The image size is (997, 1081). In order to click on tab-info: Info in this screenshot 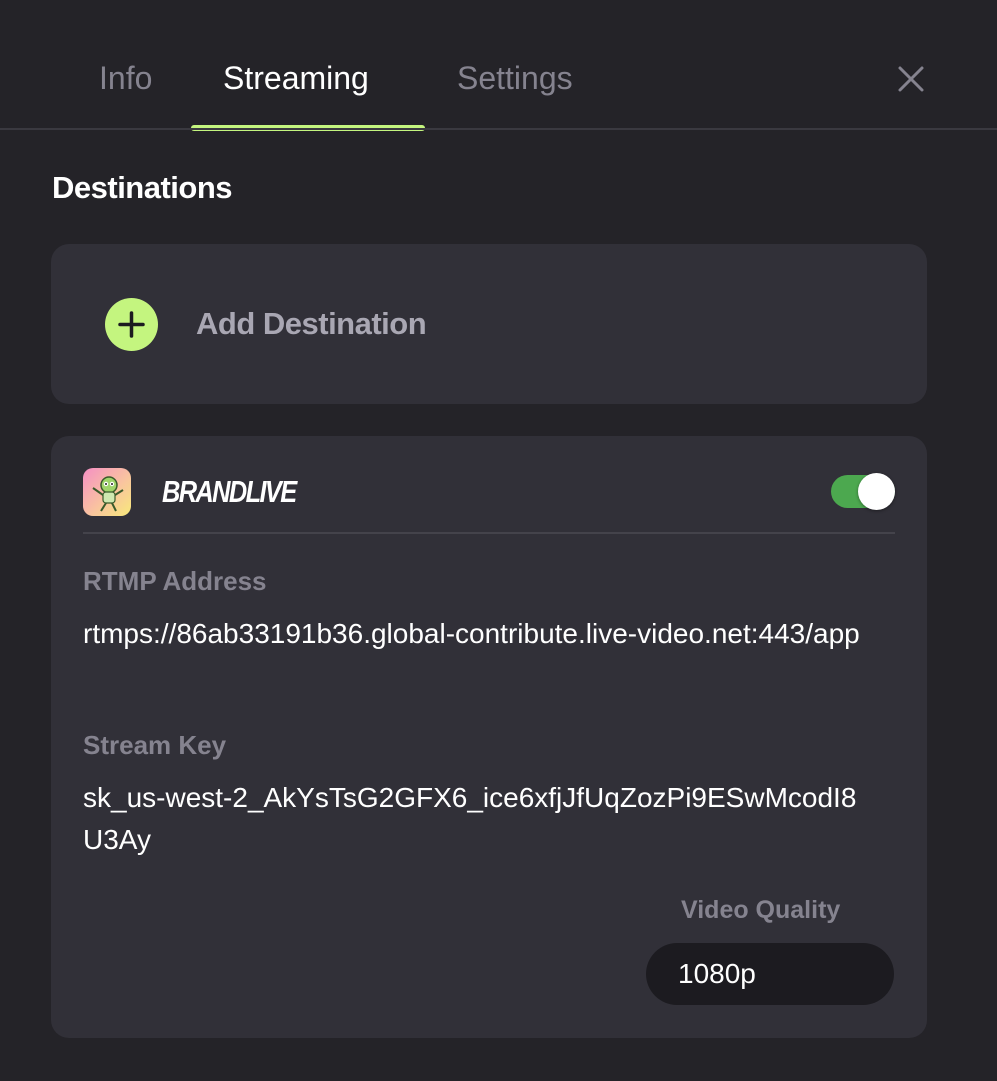, I will do `click(125, 78)`.